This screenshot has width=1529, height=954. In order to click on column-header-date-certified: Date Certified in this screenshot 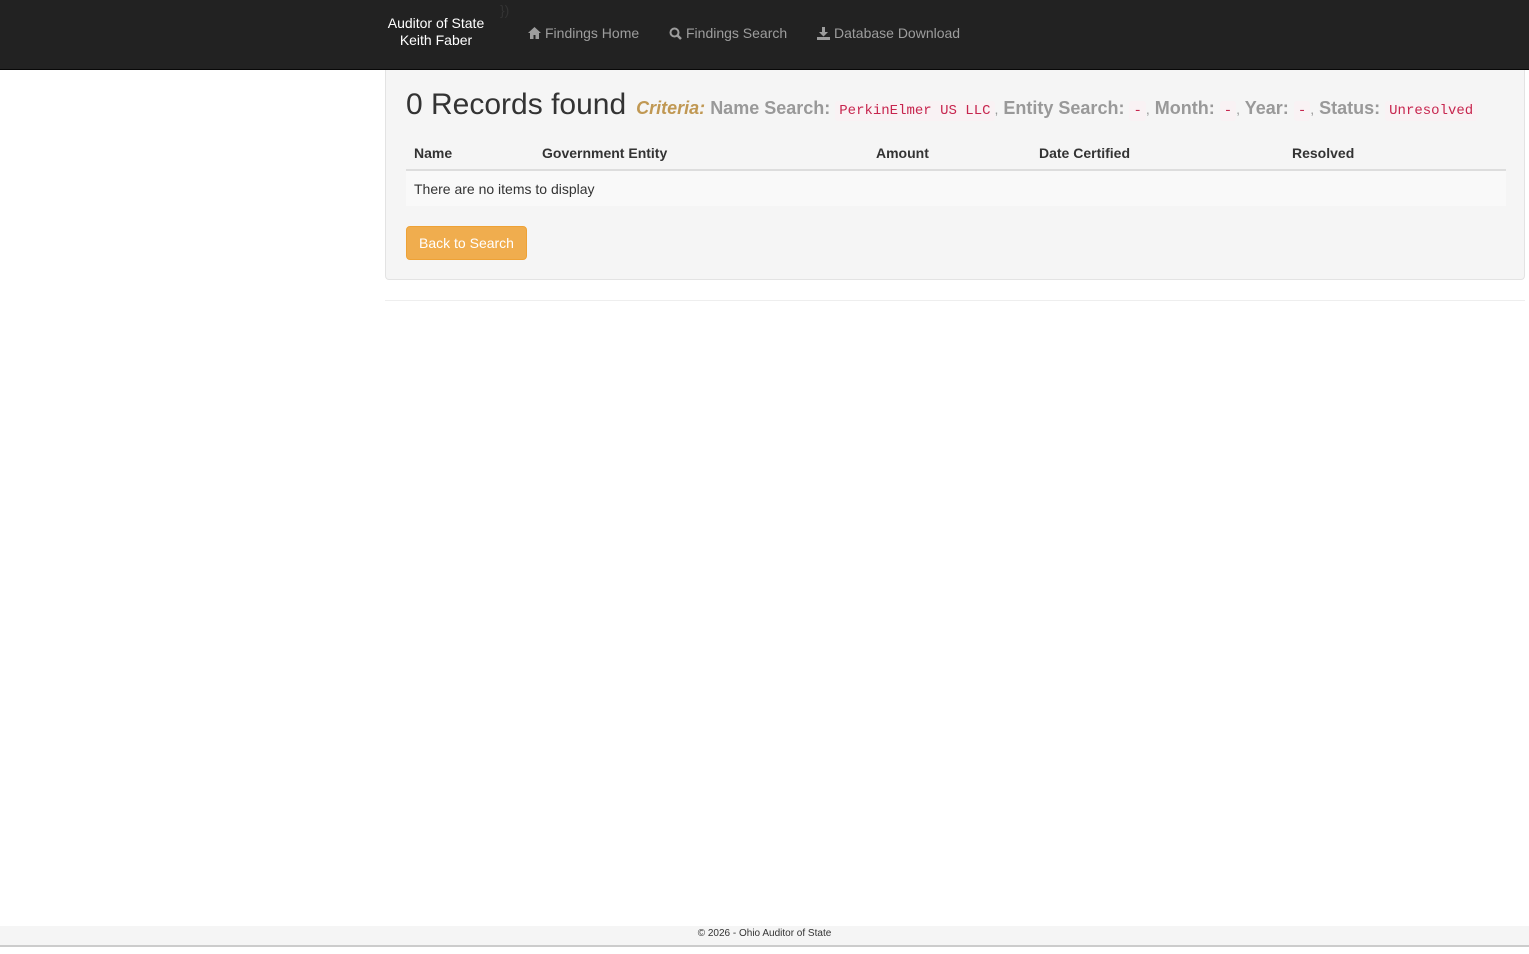, I will do `click(1157, 153)`.